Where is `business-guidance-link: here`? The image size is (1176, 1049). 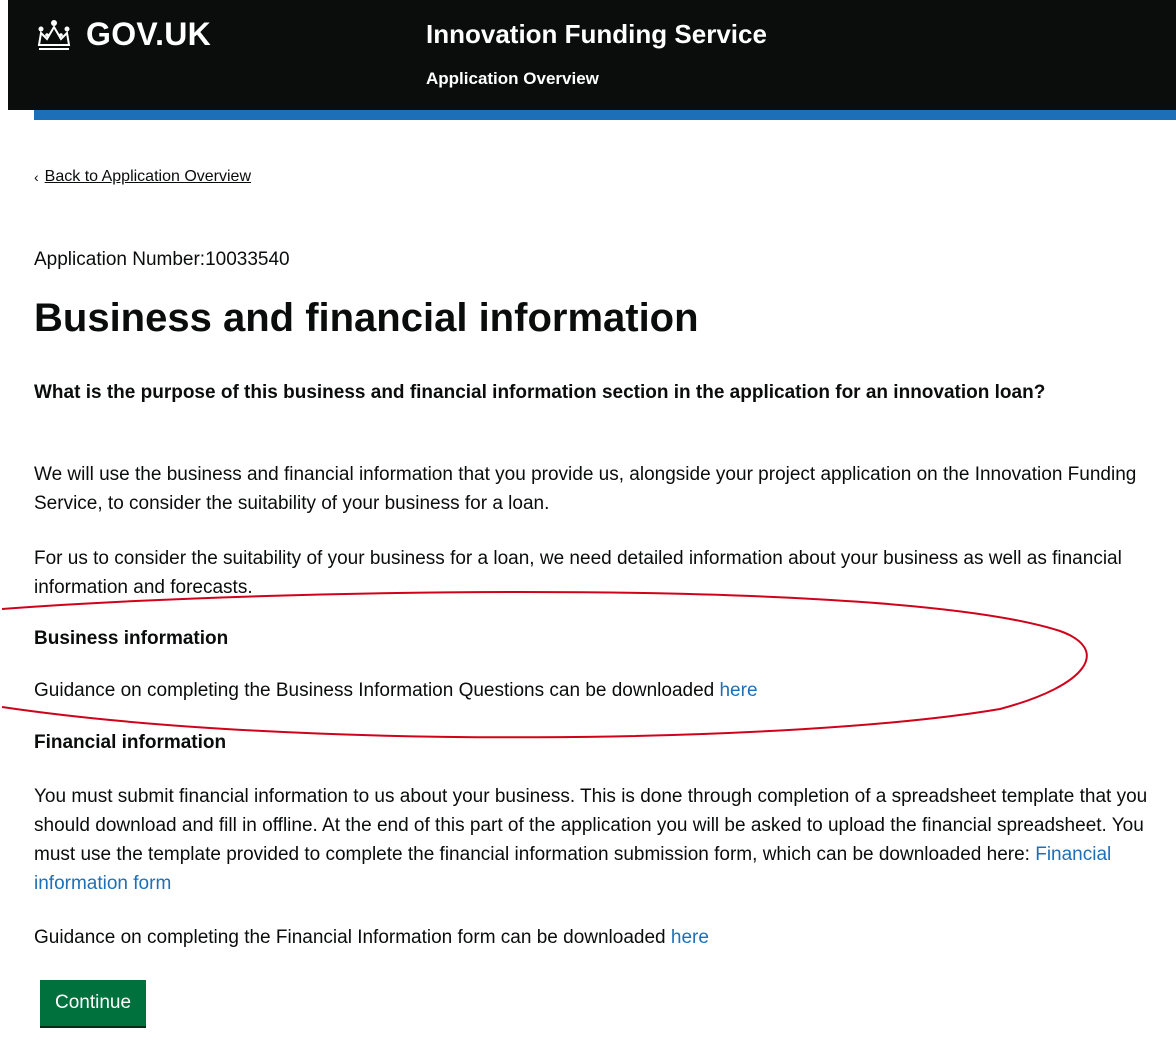 business-guidance-link: here is located at coordinates (738, 690).